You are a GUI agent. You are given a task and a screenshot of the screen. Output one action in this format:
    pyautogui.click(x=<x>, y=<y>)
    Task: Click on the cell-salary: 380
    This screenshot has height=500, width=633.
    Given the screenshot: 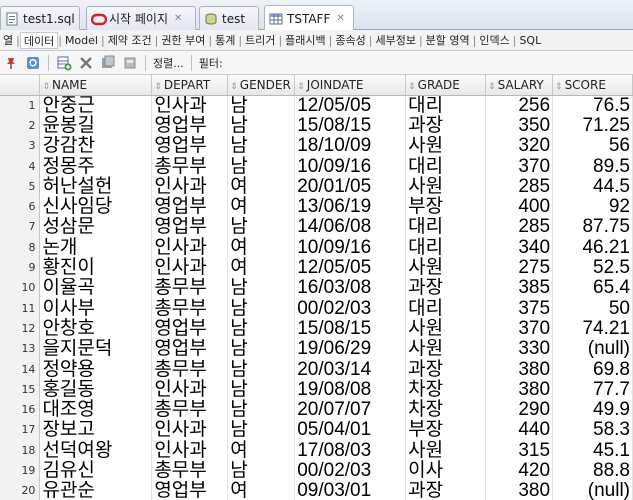 What is the action you would take?
    pyautogui.click(x=519, y=389)
    